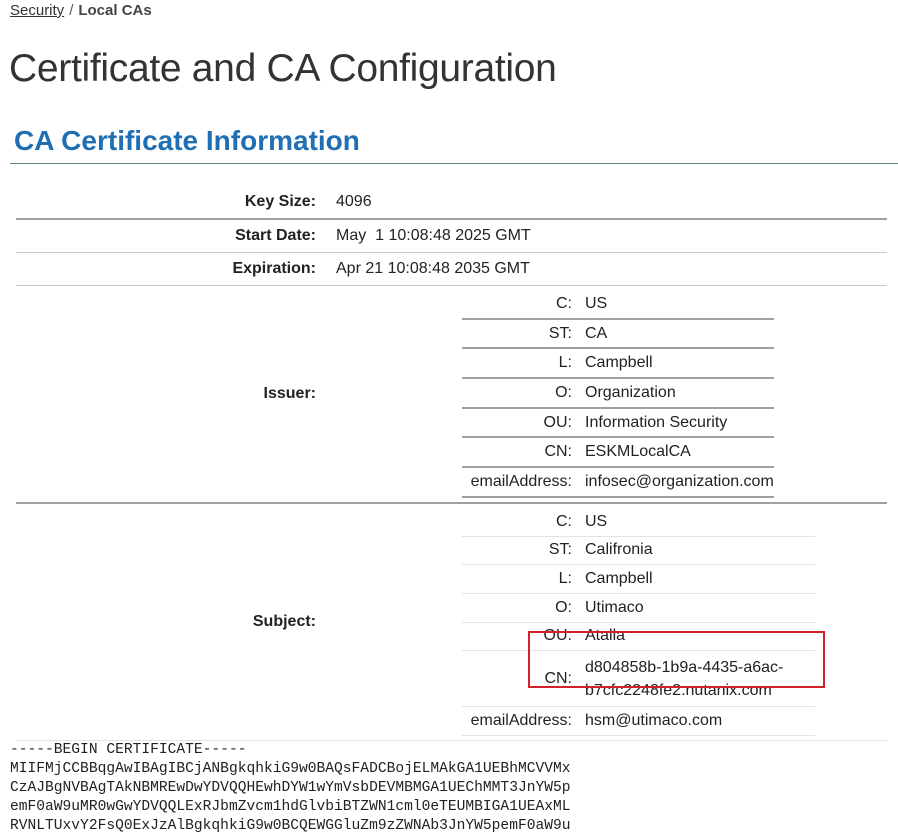  What do you see at coordinates (679, 482) in the screenshot?
I see `issuer-value: infosec@organization.com` at bounding box center [679, 482].